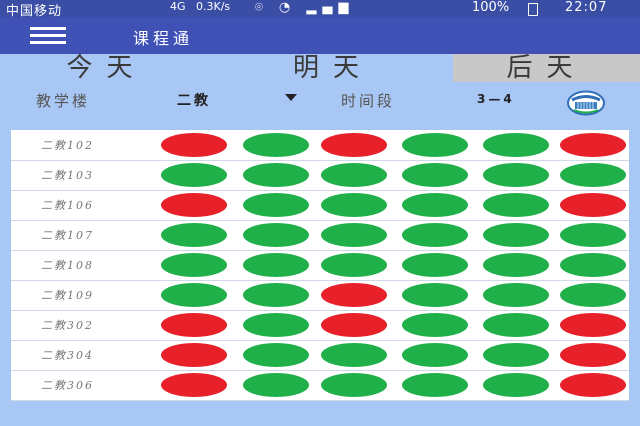 This screenshot has width=640, height=426. What do you see at coordinates (67, 325) in the screenshot?
I see `room-name: 二教302` at bounding box center [67, 325].